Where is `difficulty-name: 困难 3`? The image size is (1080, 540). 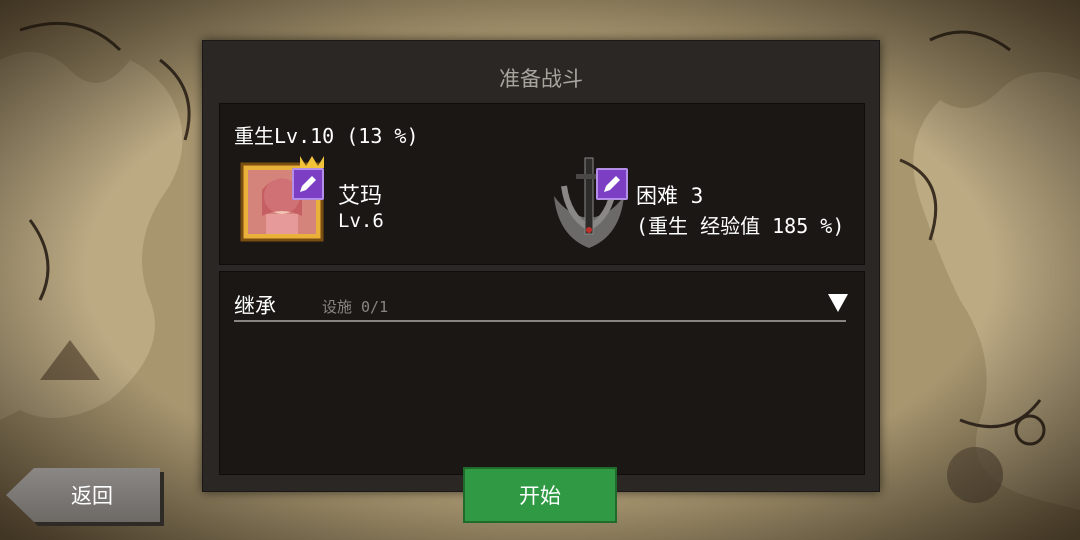 difficulty-name: 困难 3 is located at coordinates (670, 196).